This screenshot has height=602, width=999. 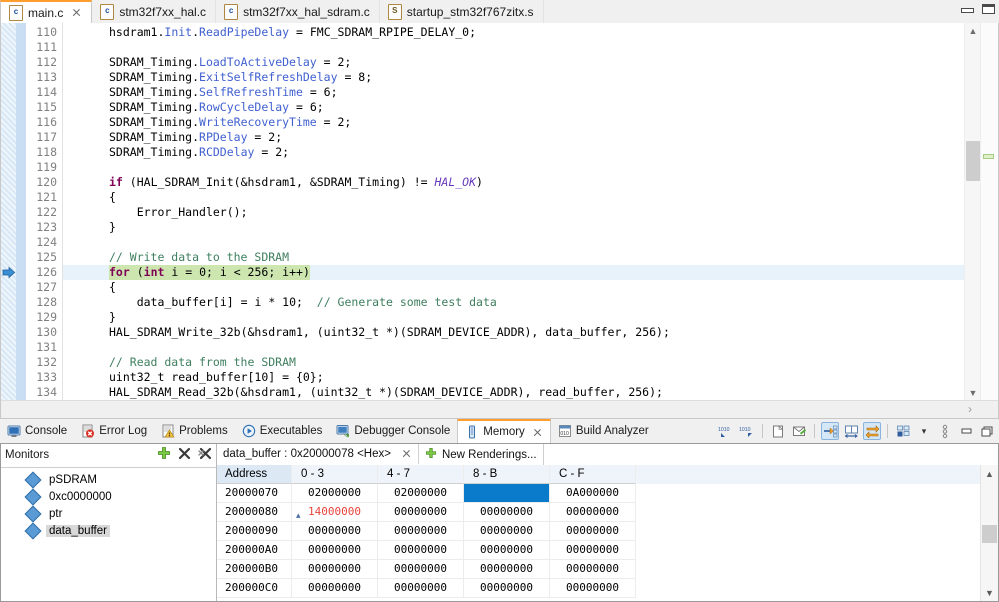 I want to click on monitor-item: ptr, so click(x=108, y=513).